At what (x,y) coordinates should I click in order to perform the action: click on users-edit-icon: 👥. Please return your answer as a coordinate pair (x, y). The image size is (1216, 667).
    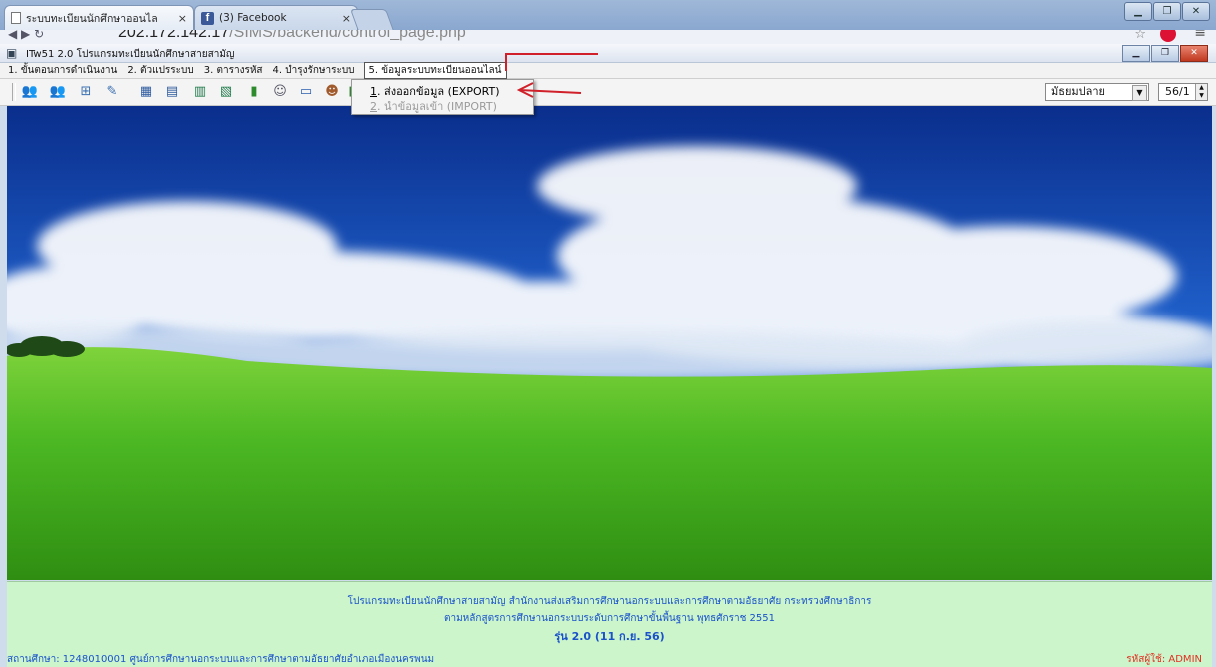
    Looking at the image, I should click on (58, 92).